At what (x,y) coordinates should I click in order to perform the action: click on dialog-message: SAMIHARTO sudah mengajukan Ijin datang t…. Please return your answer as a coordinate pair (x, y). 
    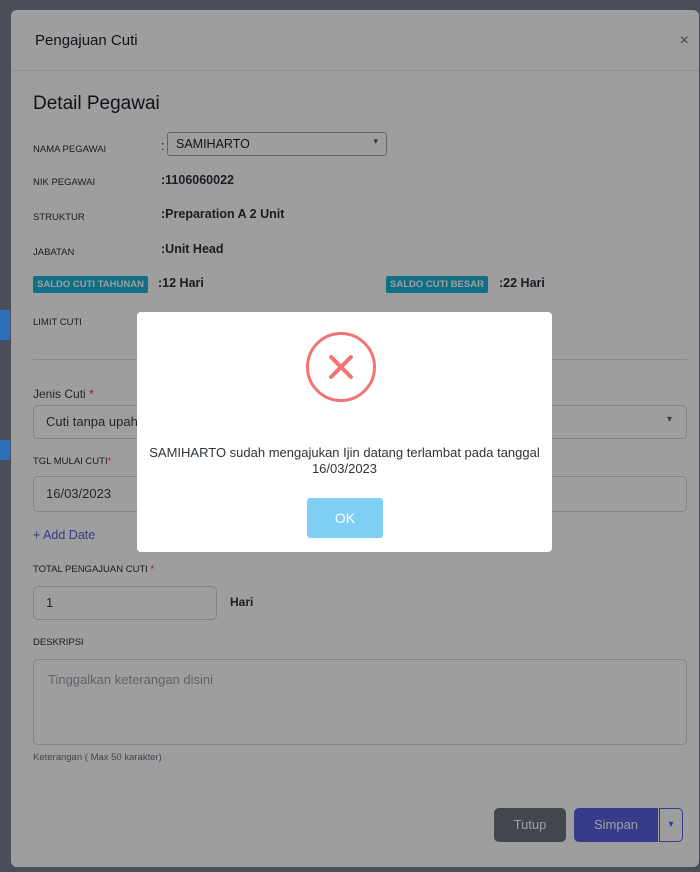
    Looking at the image, I should click on (344, 460).